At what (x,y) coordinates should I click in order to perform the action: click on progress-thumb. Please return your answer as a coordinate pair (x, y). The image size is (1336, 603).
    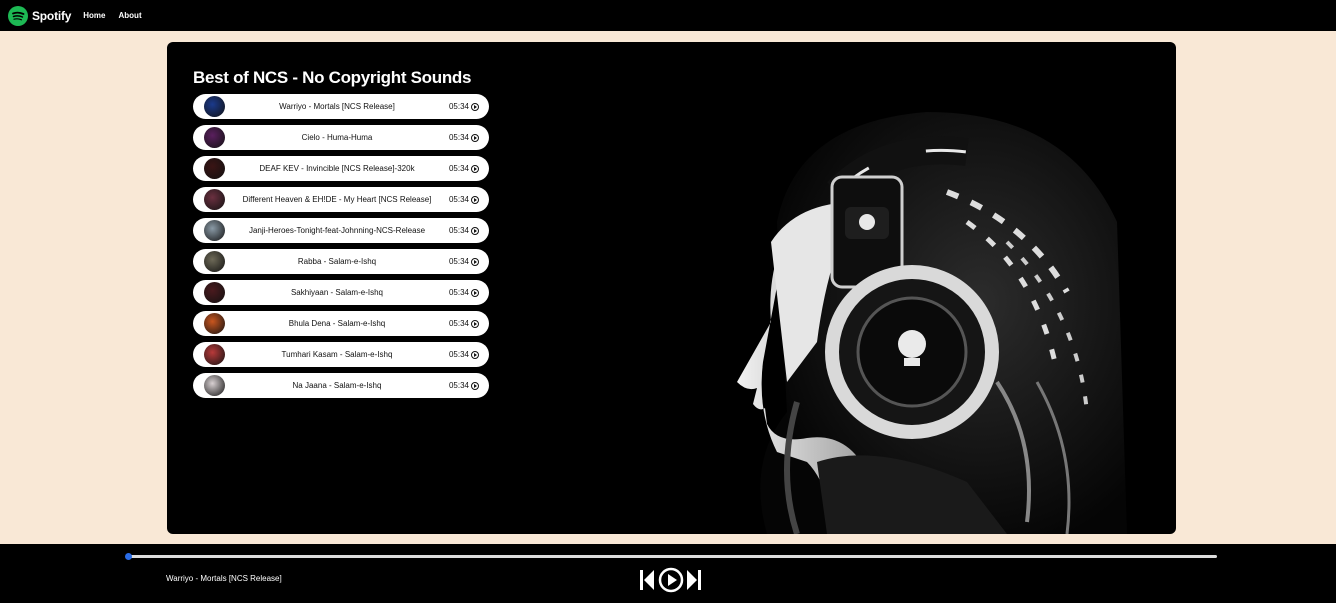
    Looking at the image, I should click on (128, 556).